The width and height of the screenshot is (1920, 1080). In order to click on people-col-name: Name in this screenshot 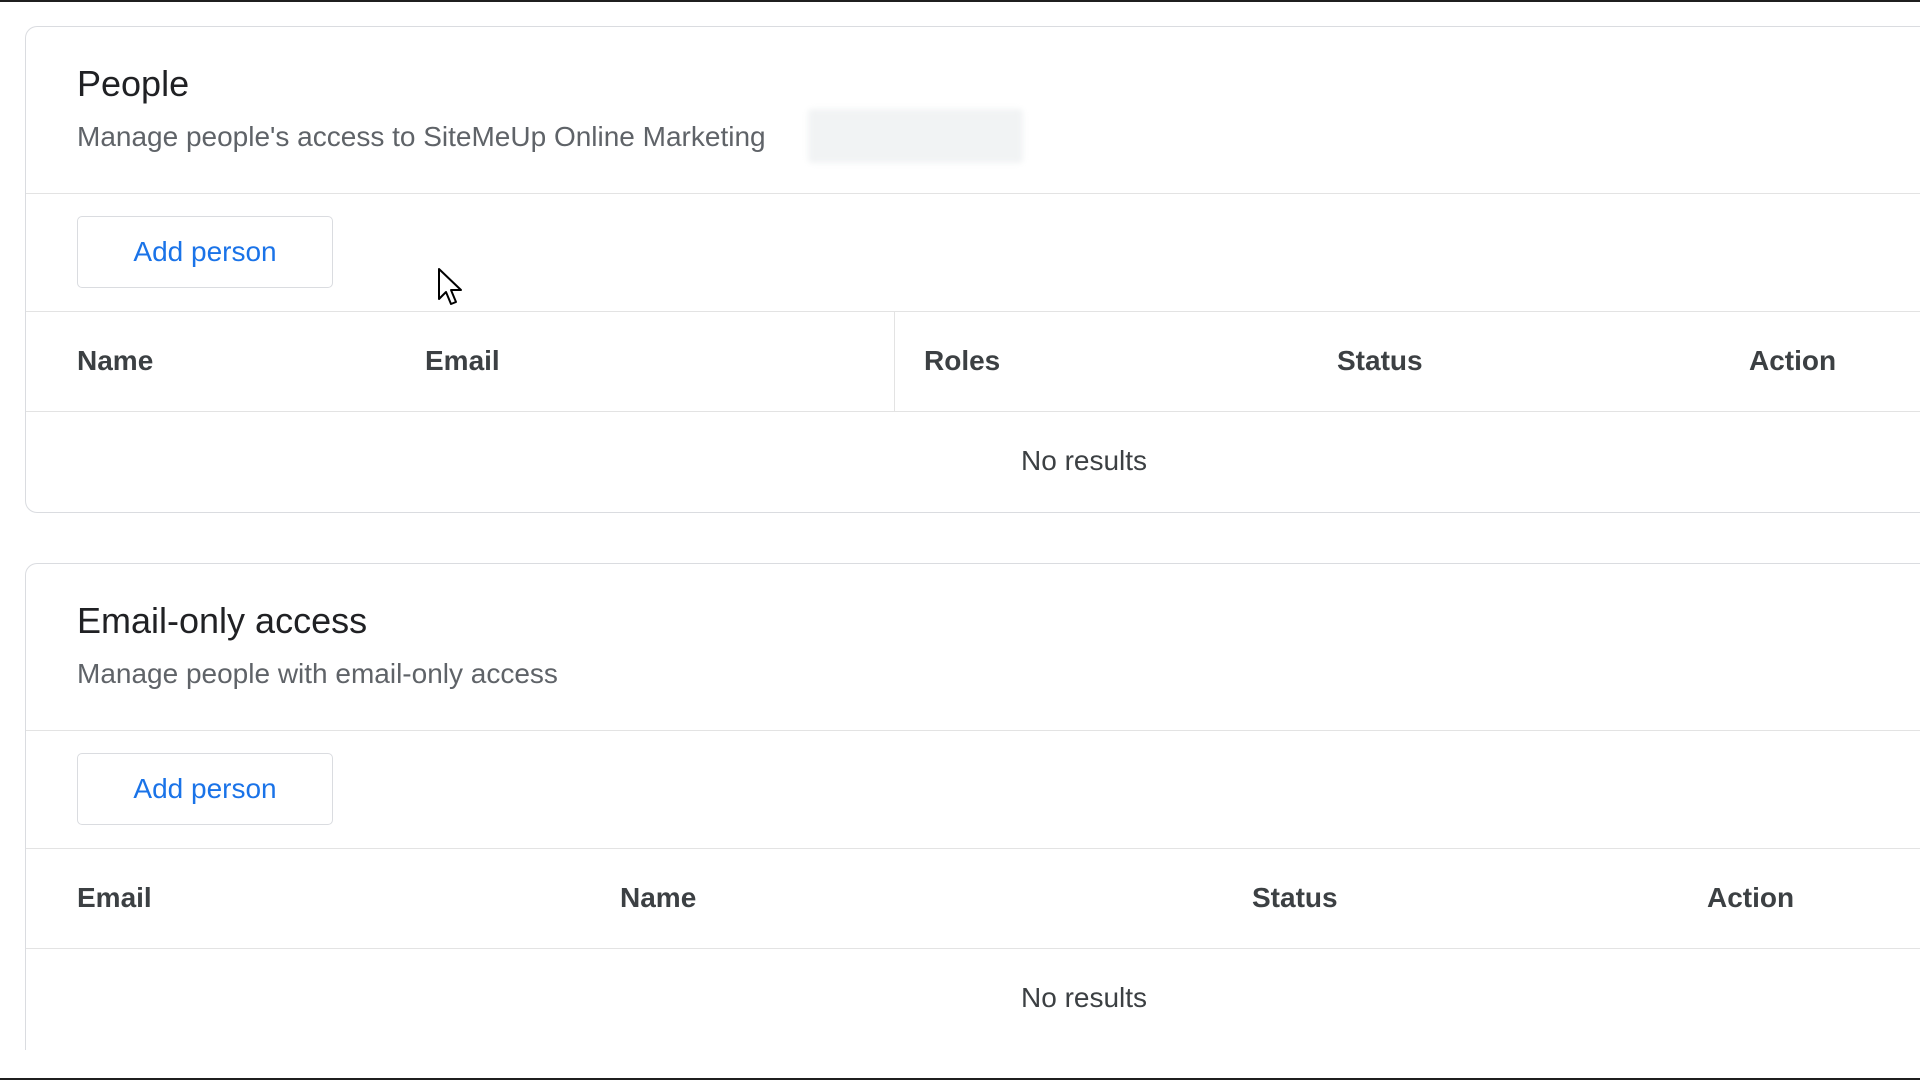, I will do `click(115, 361)`.